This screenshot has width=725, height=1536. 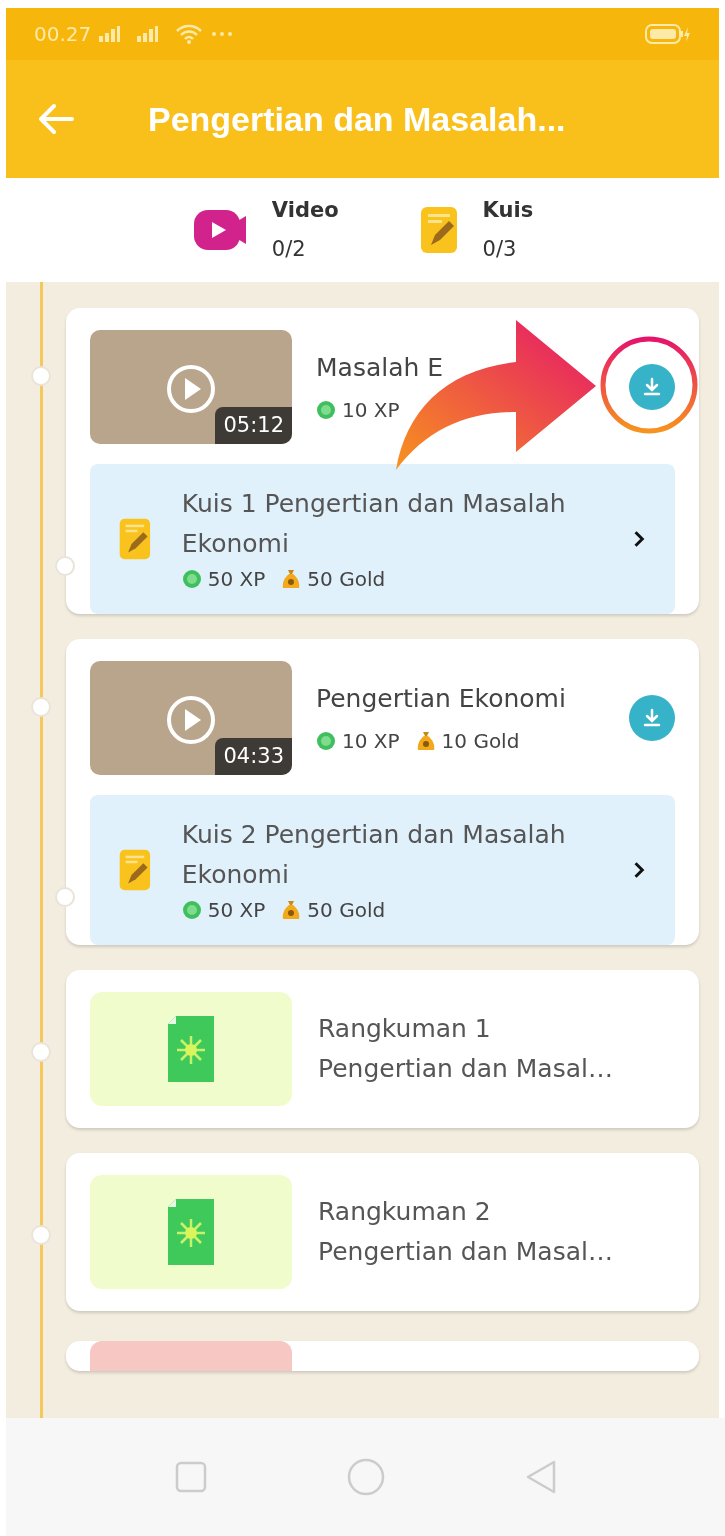 What do you see at coordinates (190, 1477) in the screenshot?
I see `recent-apps-icon` at bounding box center [190, 1477].